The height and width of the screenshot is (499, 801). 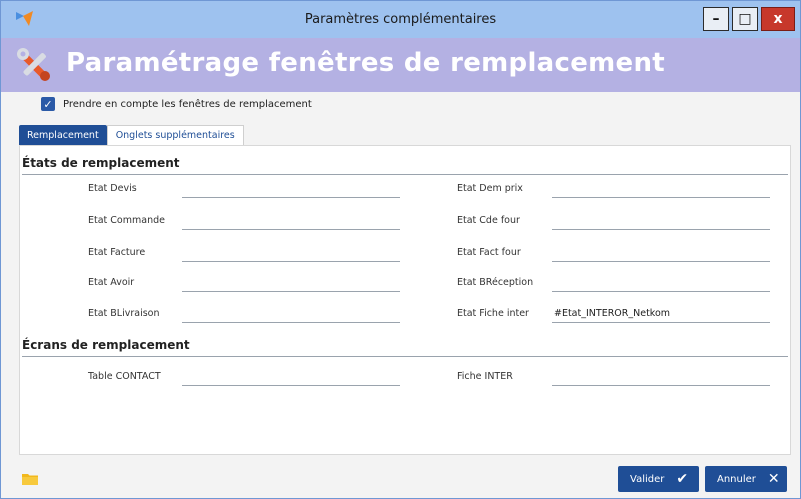 I want to click on fiche-inter-input, so click(x=661, y=378).